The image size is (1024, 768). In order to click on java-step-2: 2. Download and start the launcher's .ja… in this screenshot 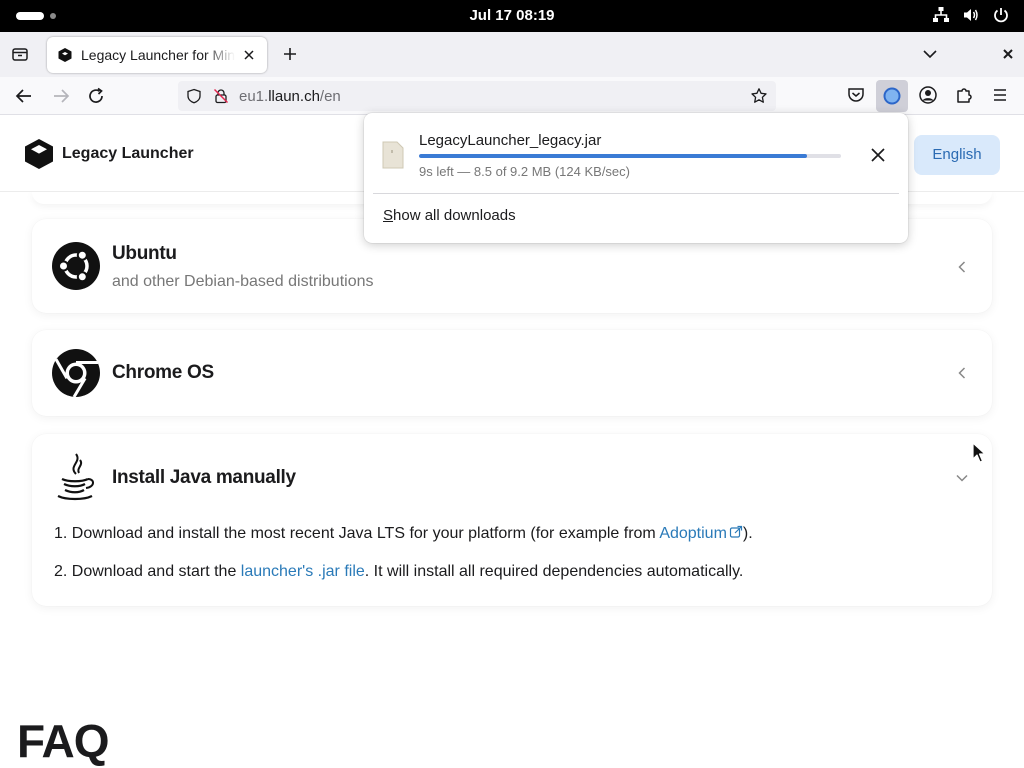, I will do `click(403, 572)`.